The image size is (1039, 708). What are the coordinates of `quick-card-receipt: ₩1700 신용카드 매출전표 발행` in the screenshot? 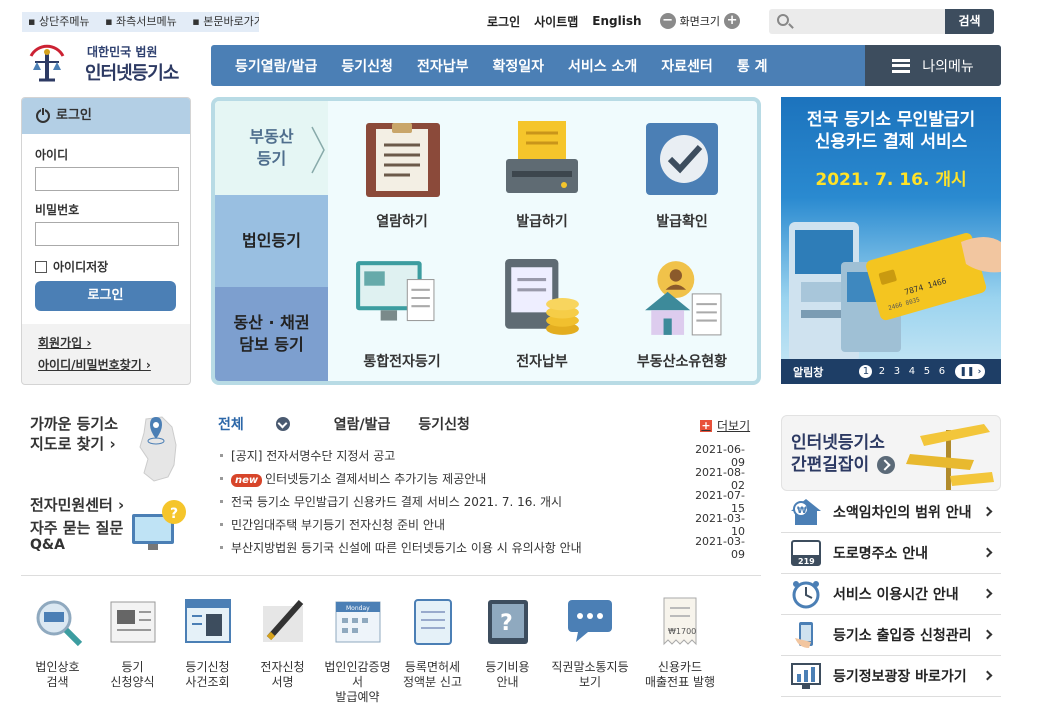 It's located at (680, 650).